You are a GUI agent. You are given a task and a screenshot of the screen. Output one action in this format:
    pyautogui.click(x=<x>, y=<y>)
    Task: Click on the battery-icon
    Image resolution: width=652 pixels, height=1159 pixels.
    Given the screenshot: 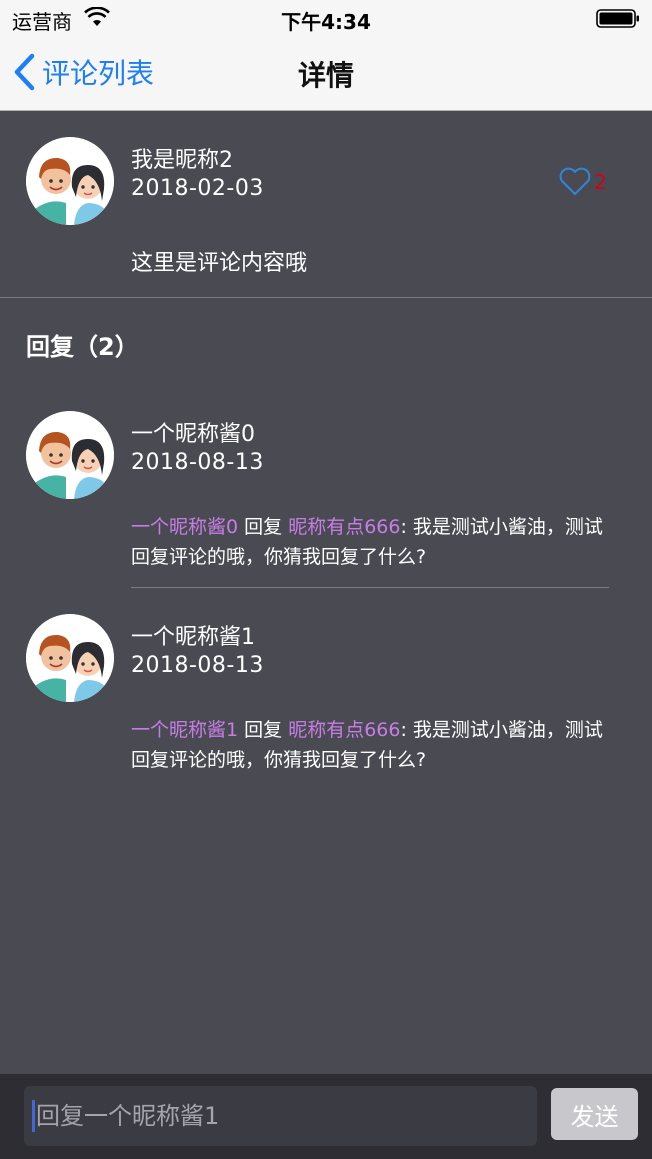 What is the action you would take?
    pyautogui.click(x=617, y=18)
    